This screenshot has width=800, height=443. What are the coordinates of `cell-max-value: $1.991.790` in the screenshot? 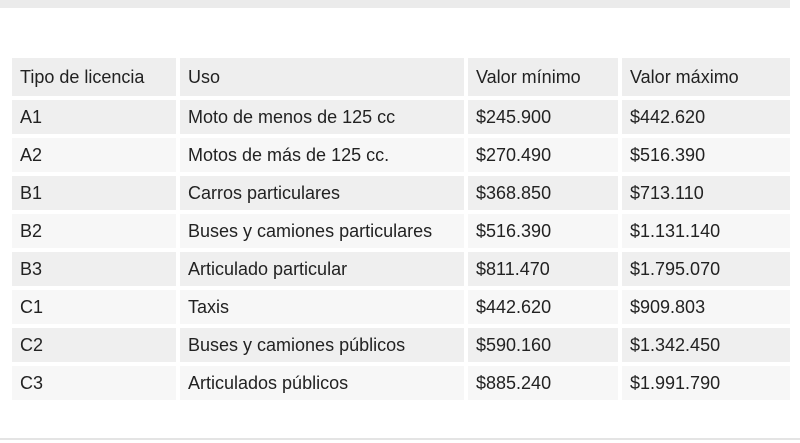 It's located at (706, 383).